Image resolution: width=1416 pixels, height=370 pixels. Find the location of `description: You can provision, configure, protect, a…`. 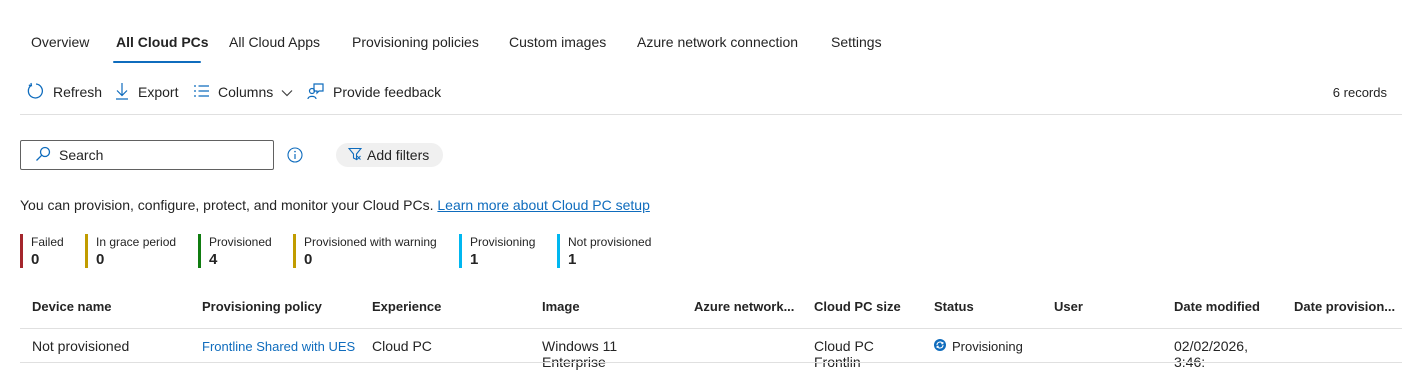

description: You can provision, configure, protect, a… is located at coordinates (335, 205).